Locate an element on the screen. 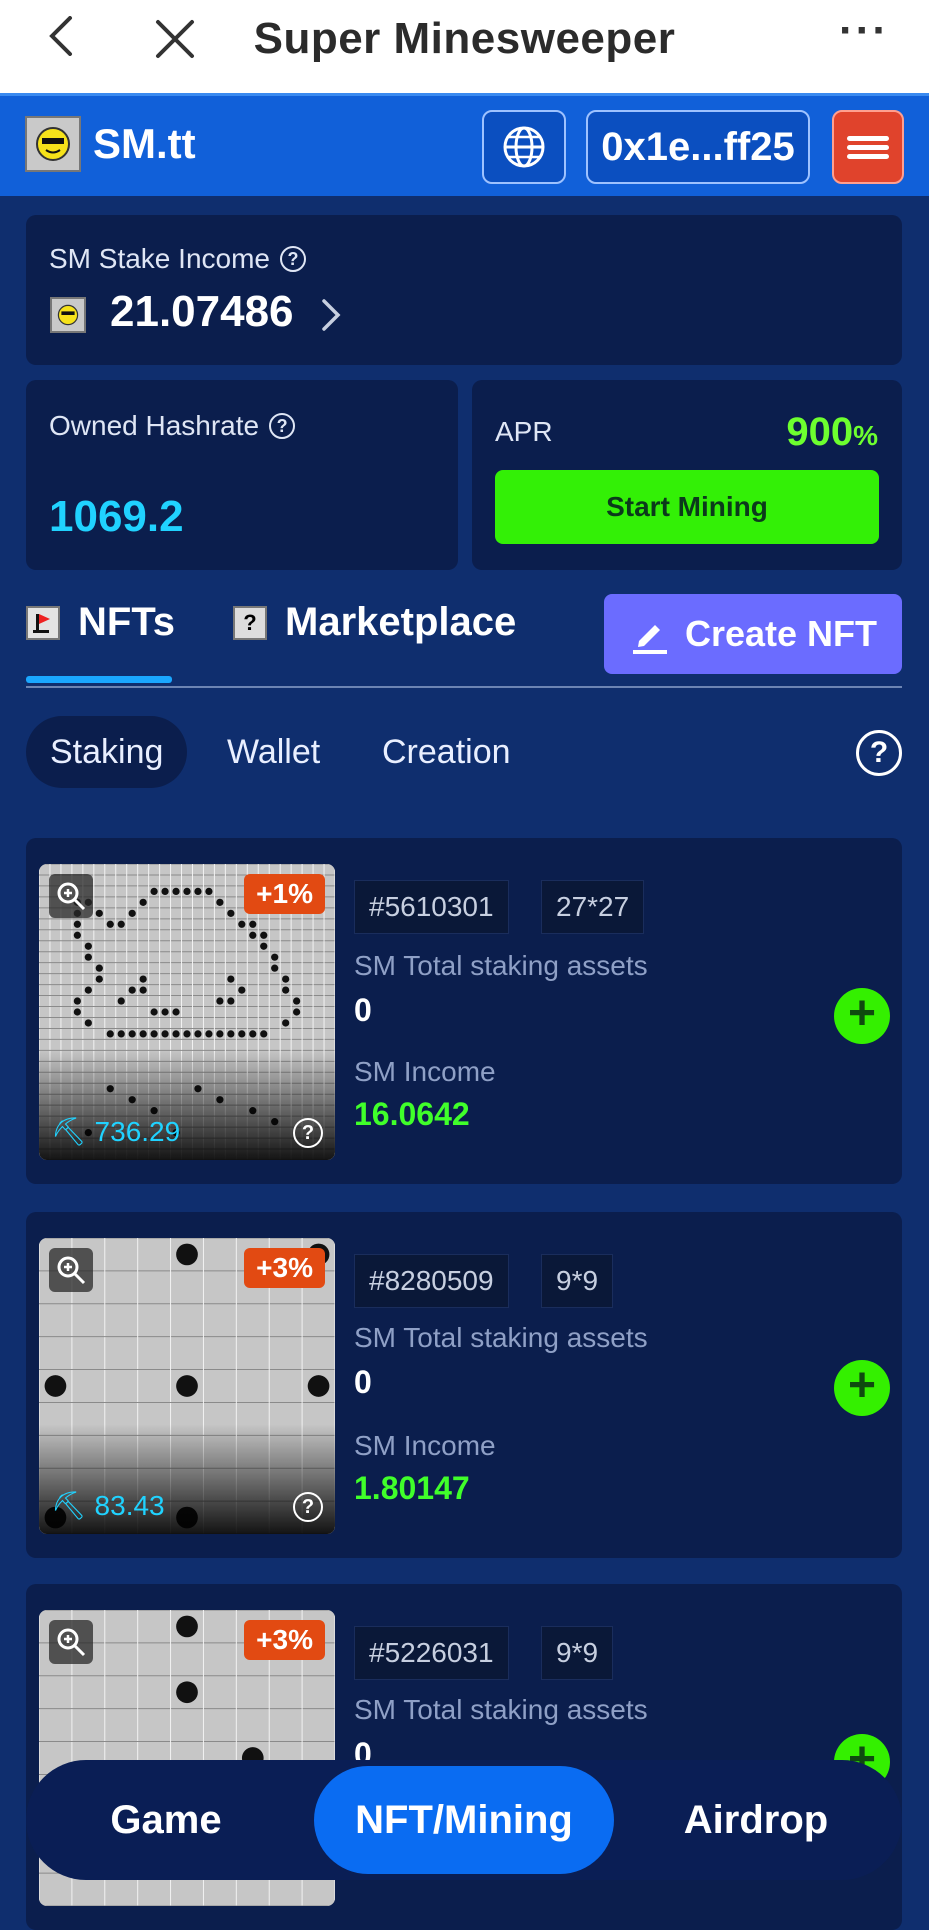 This screenshot has width=929, height=1930. page-title: Super Minesweeper is located at coordinates (464, 38).